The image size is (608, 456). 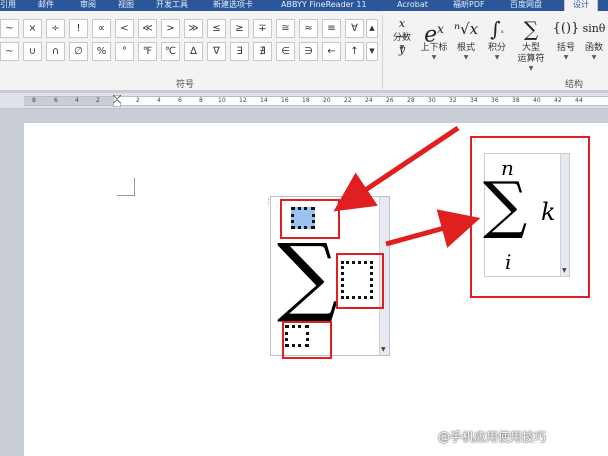 What do you see at coordinates (396, 168) in the screenshot?
I see `arrow-to-upper-limit` at bounding box center [396, 168].